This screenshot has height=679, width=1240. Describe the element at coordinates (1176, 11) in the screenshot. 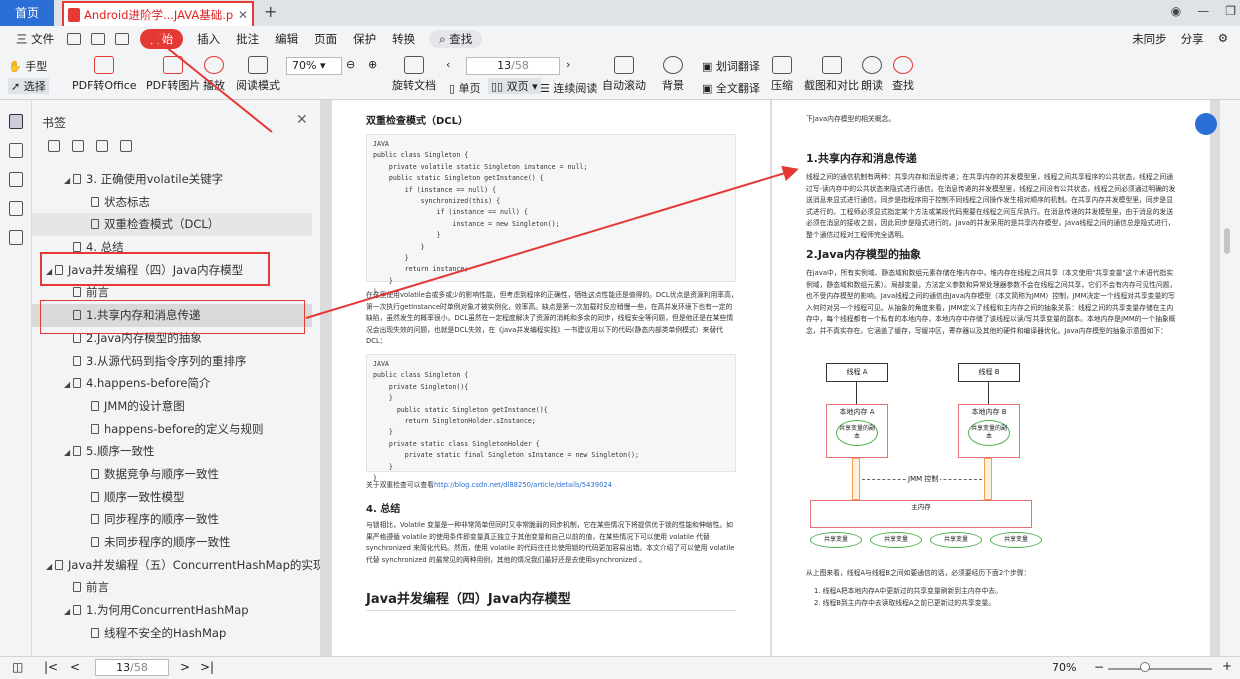

I see `avatar: ◉` at that location.